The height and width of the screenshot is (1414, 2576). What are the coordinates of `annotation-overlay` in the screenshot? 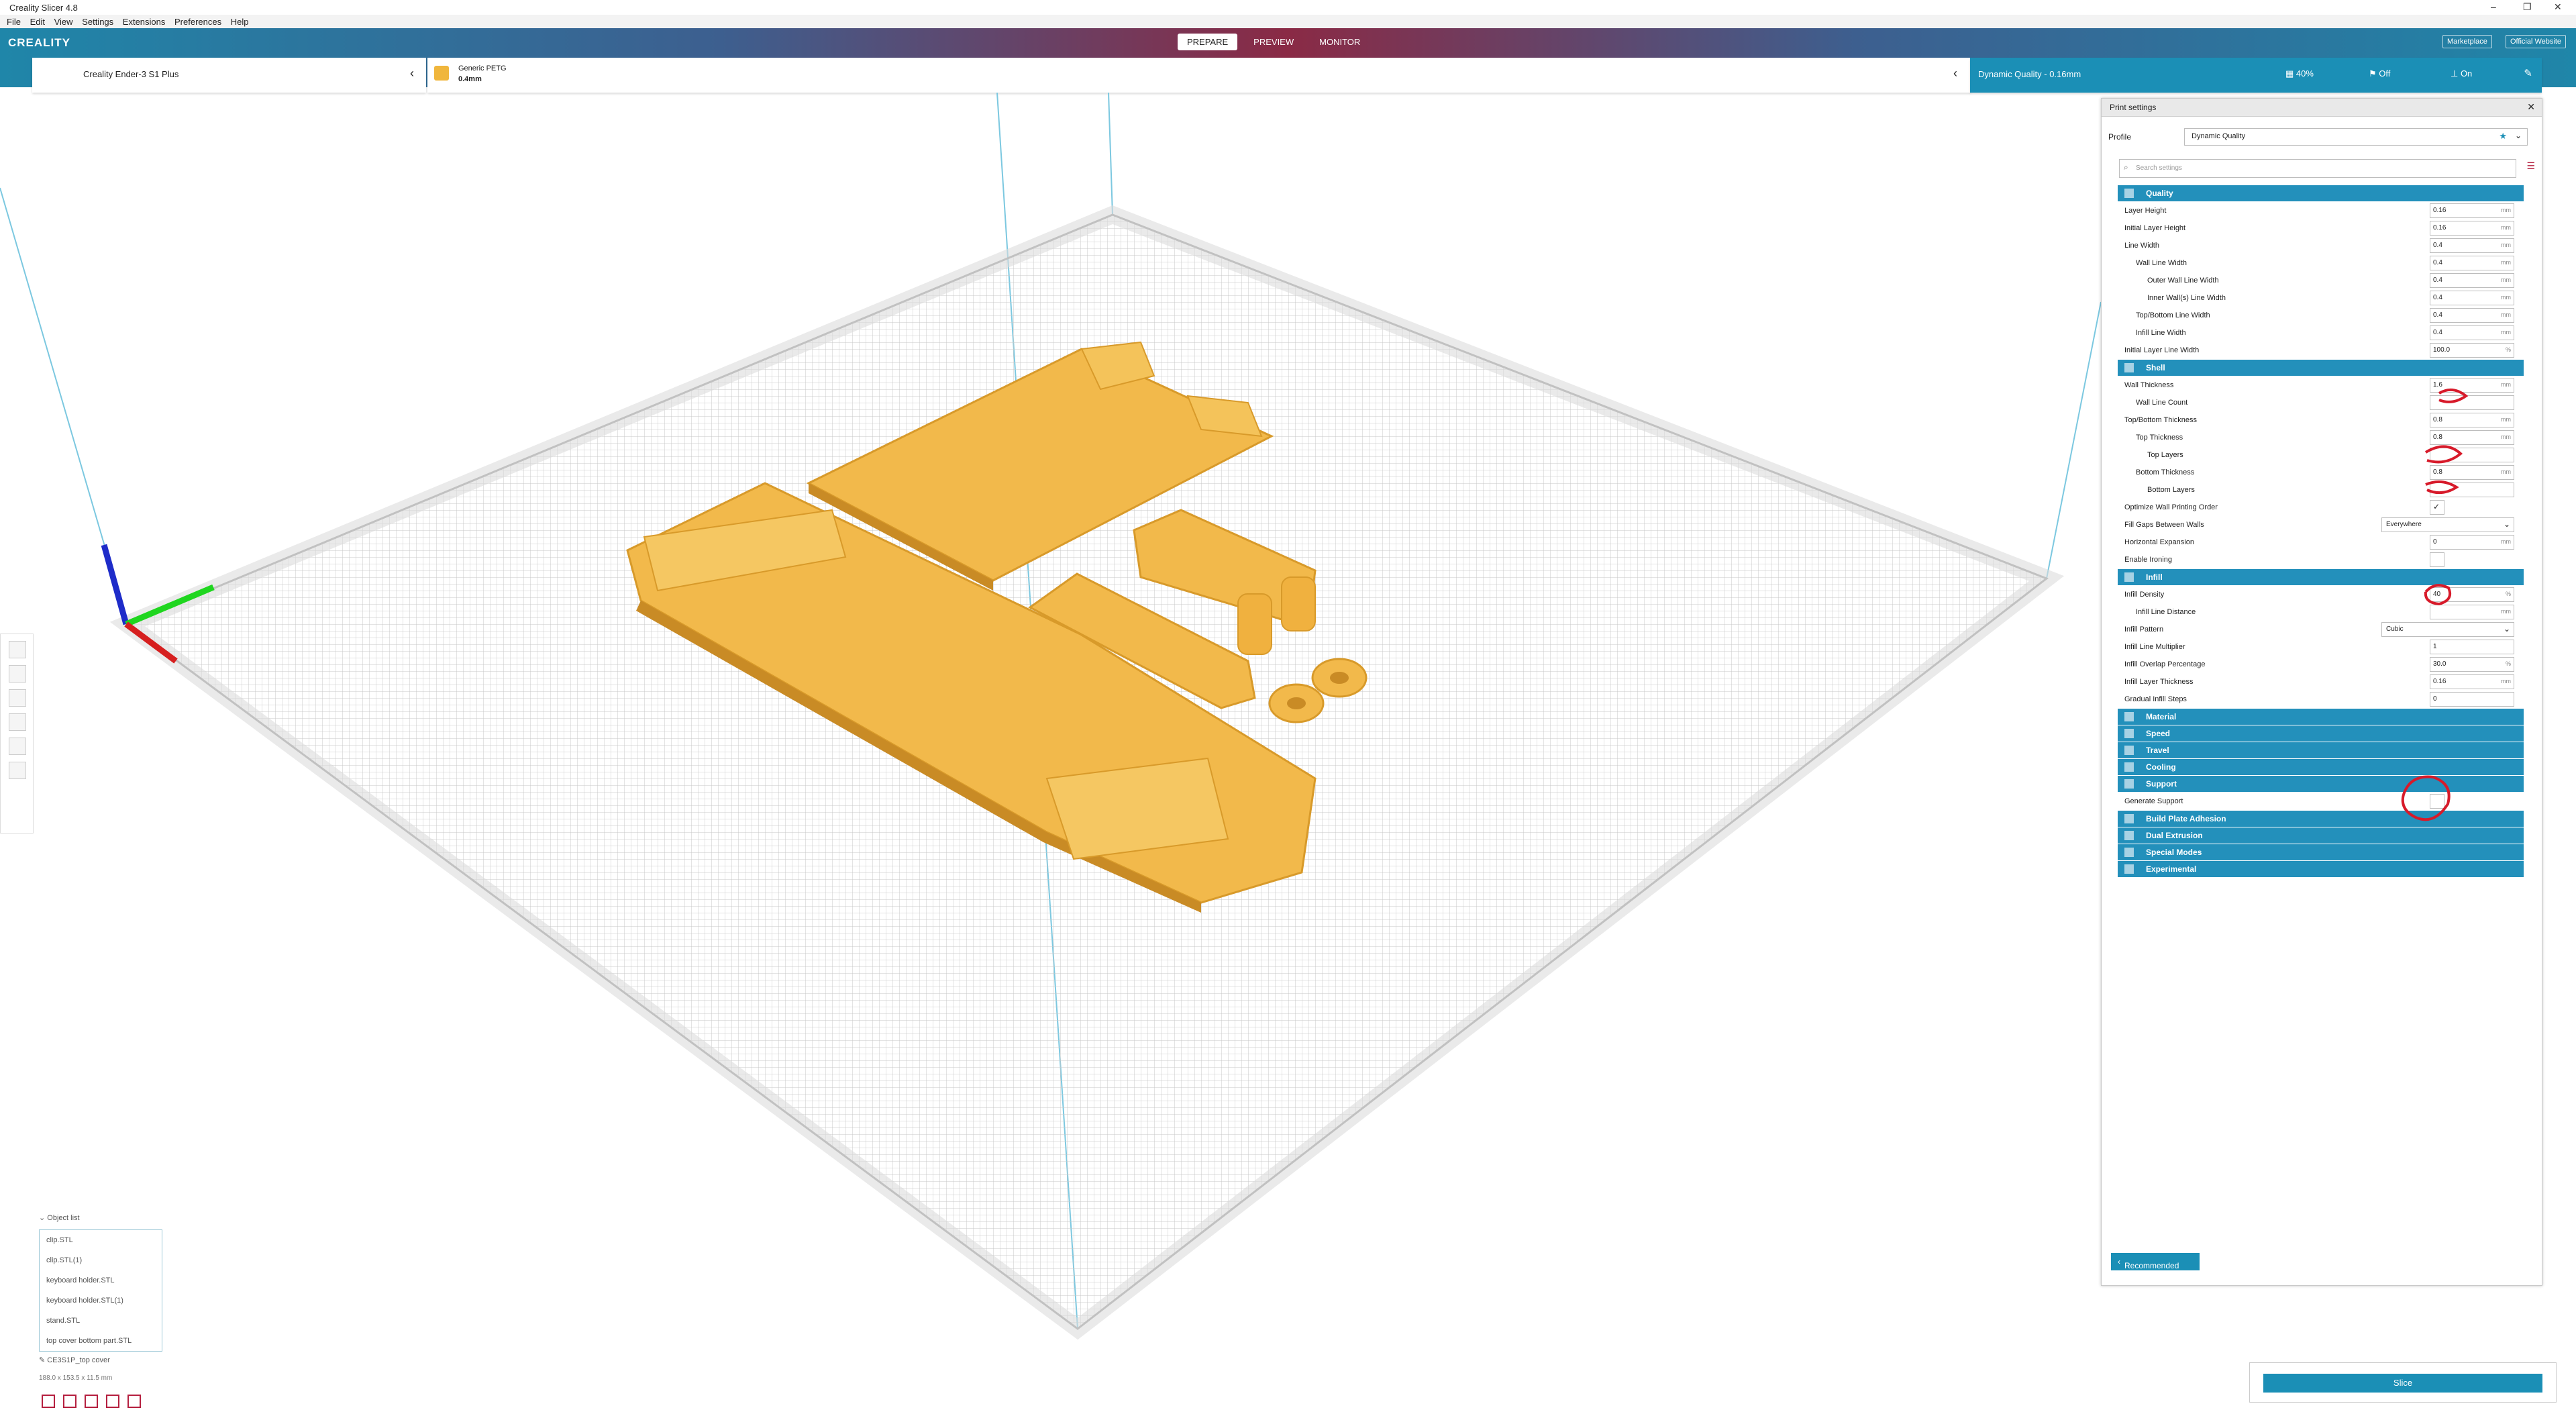 It's located at (2435, 604).